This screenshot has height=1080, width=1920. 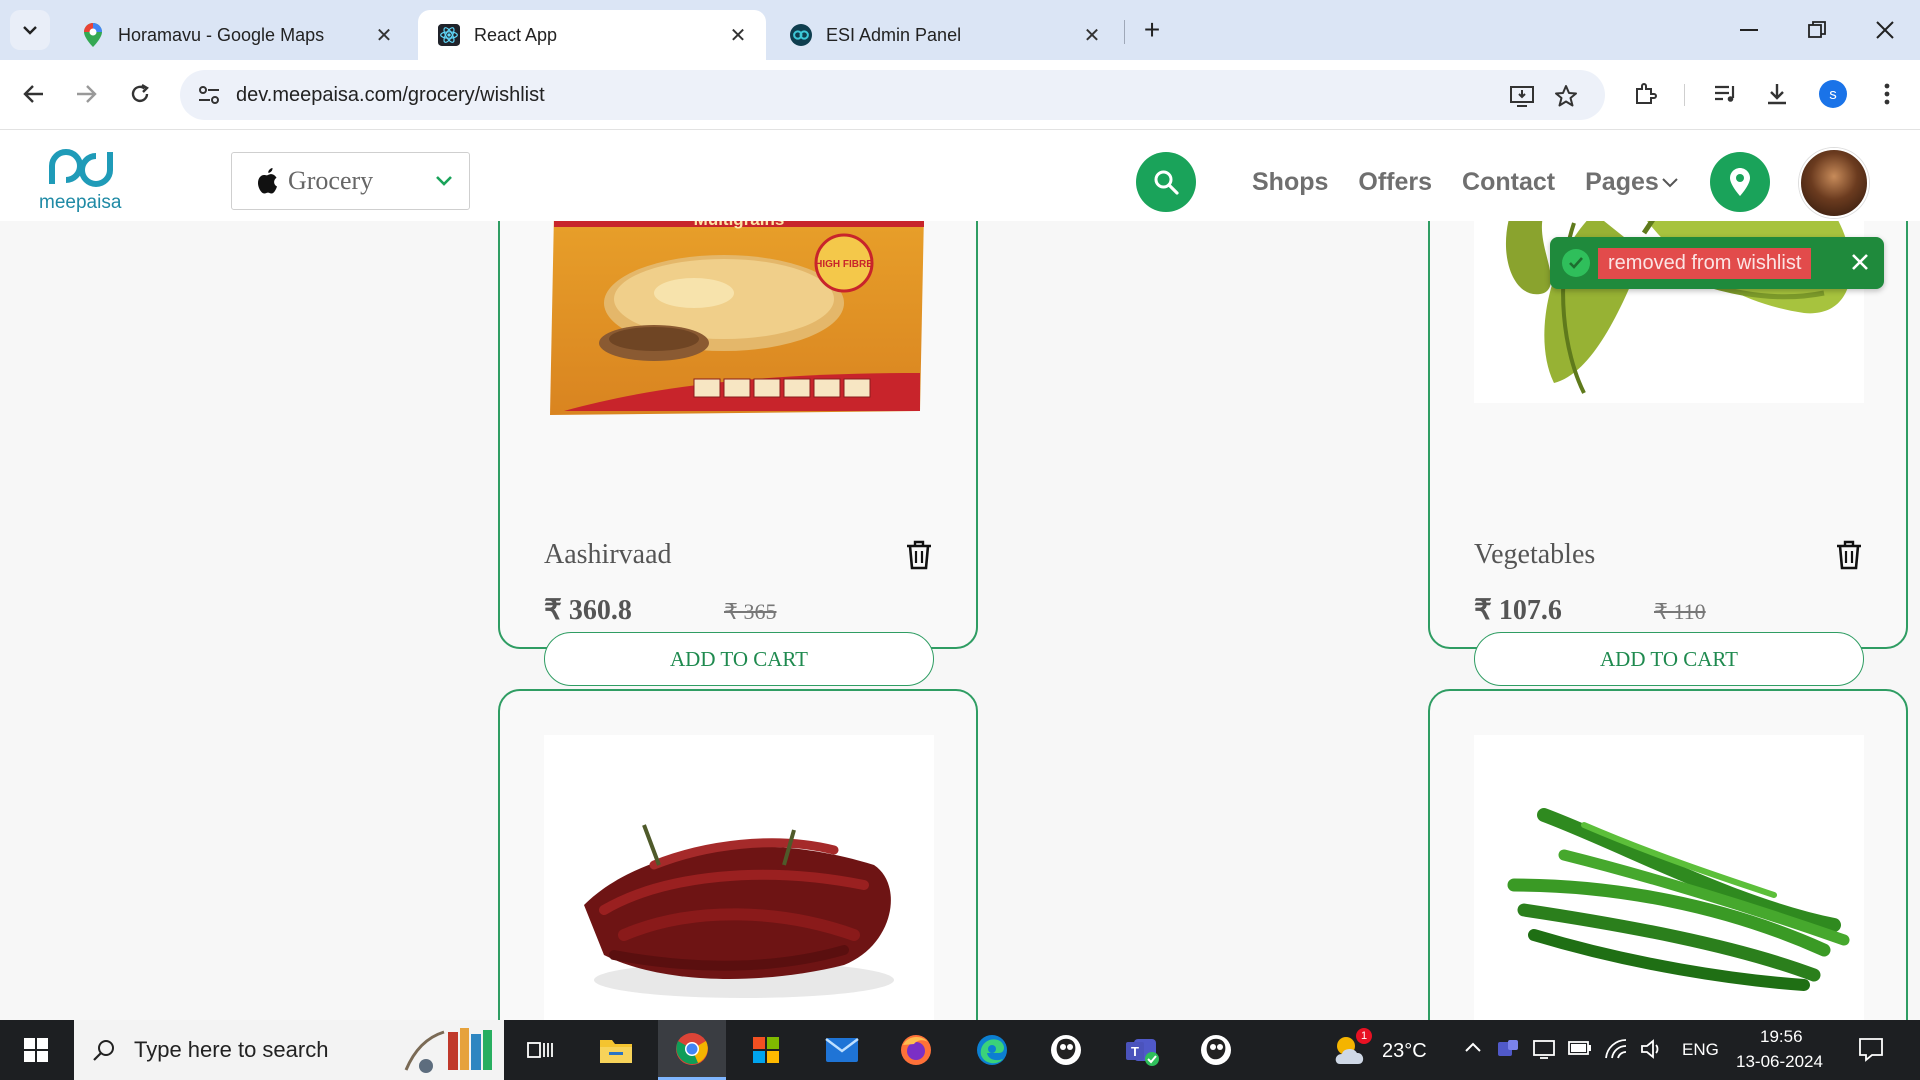 I want to click on logo-text: meepaisa, so click(x=80, y=202).